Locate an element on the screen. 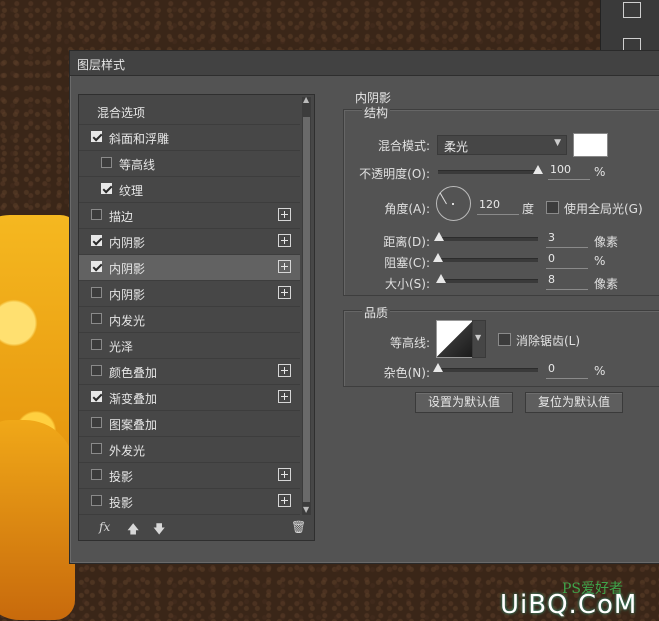 Image resolution: width=659 pixels, height=621 pixels. style-row: 等高线 is located at coordinates (189, 164).